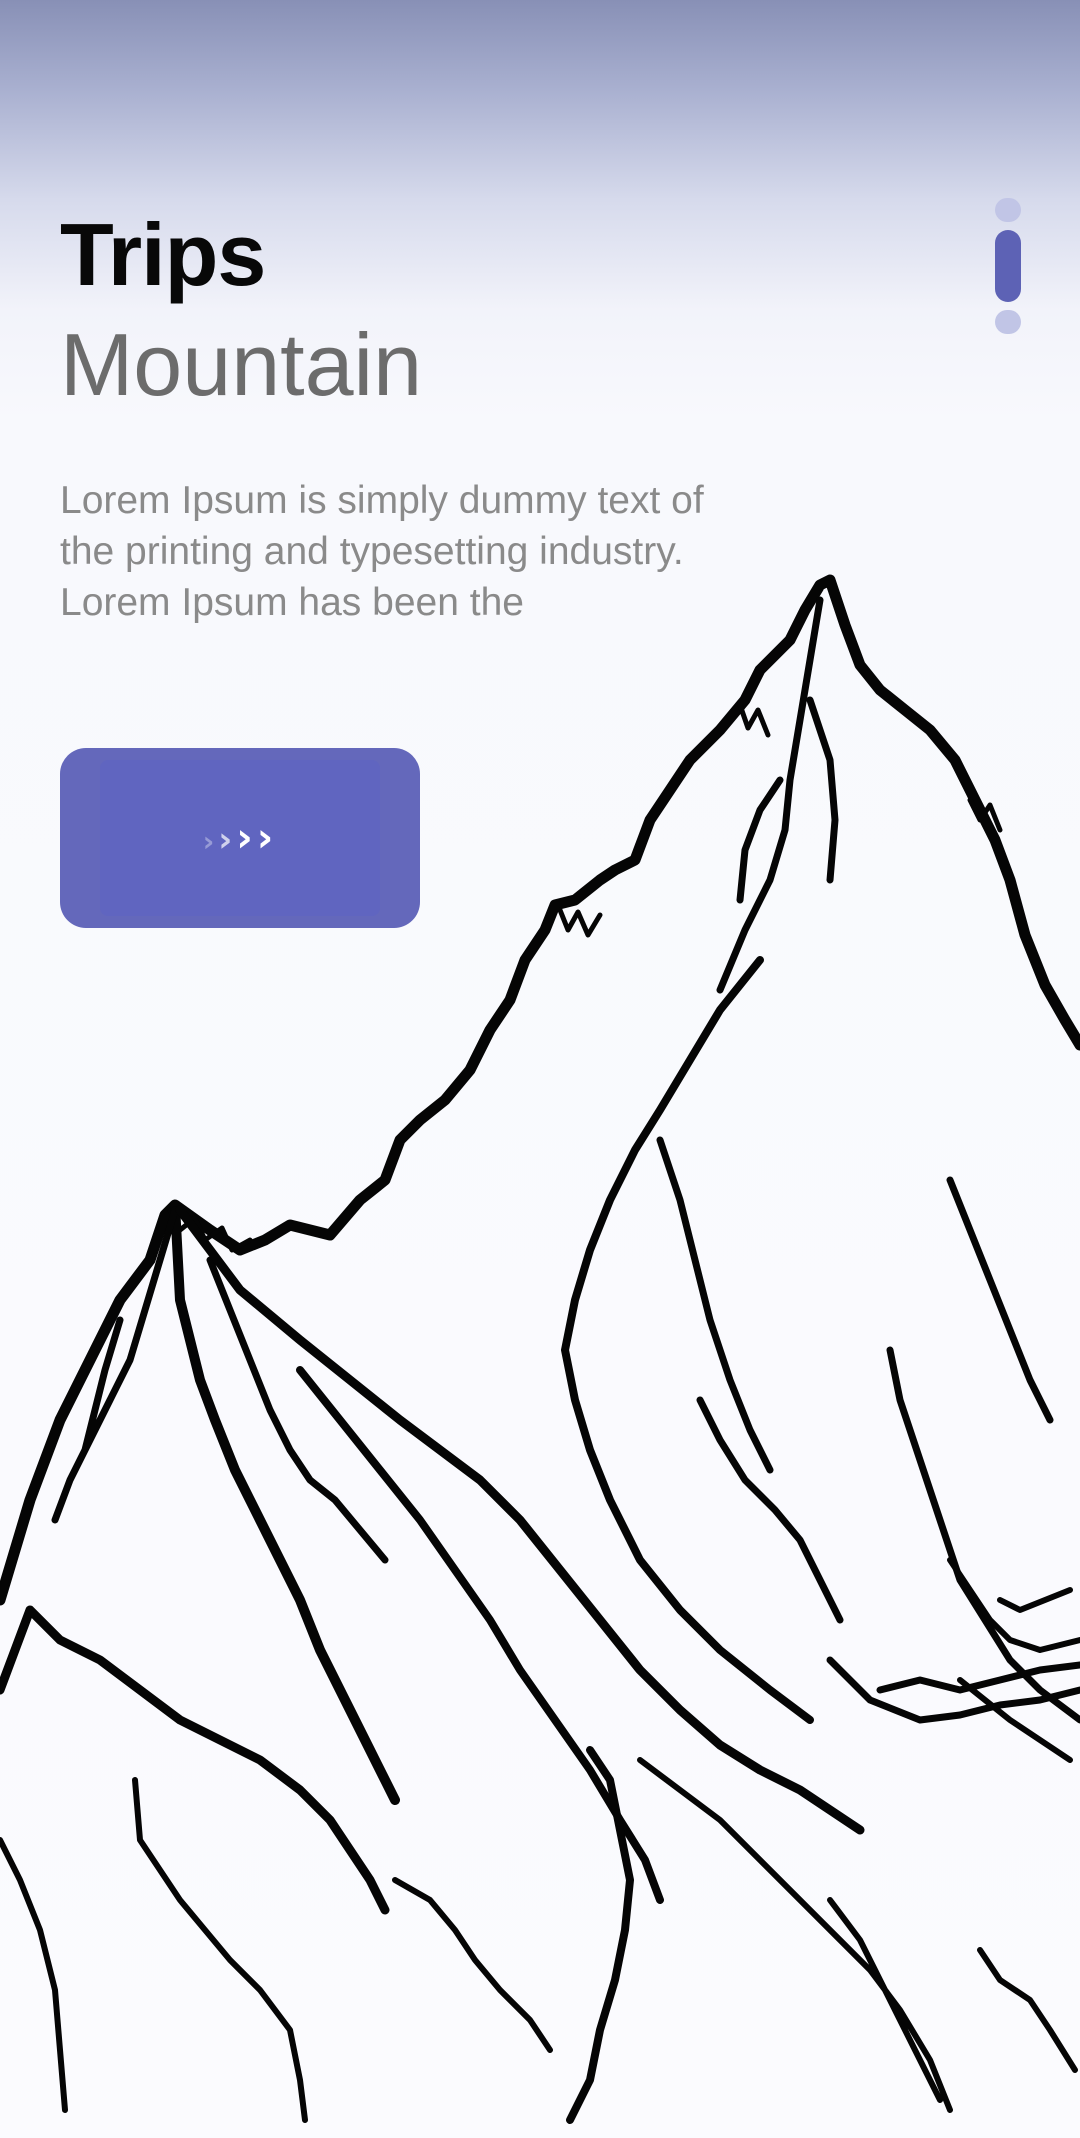  I want to click on page-subtitle: Mountain, so click(241, 364).